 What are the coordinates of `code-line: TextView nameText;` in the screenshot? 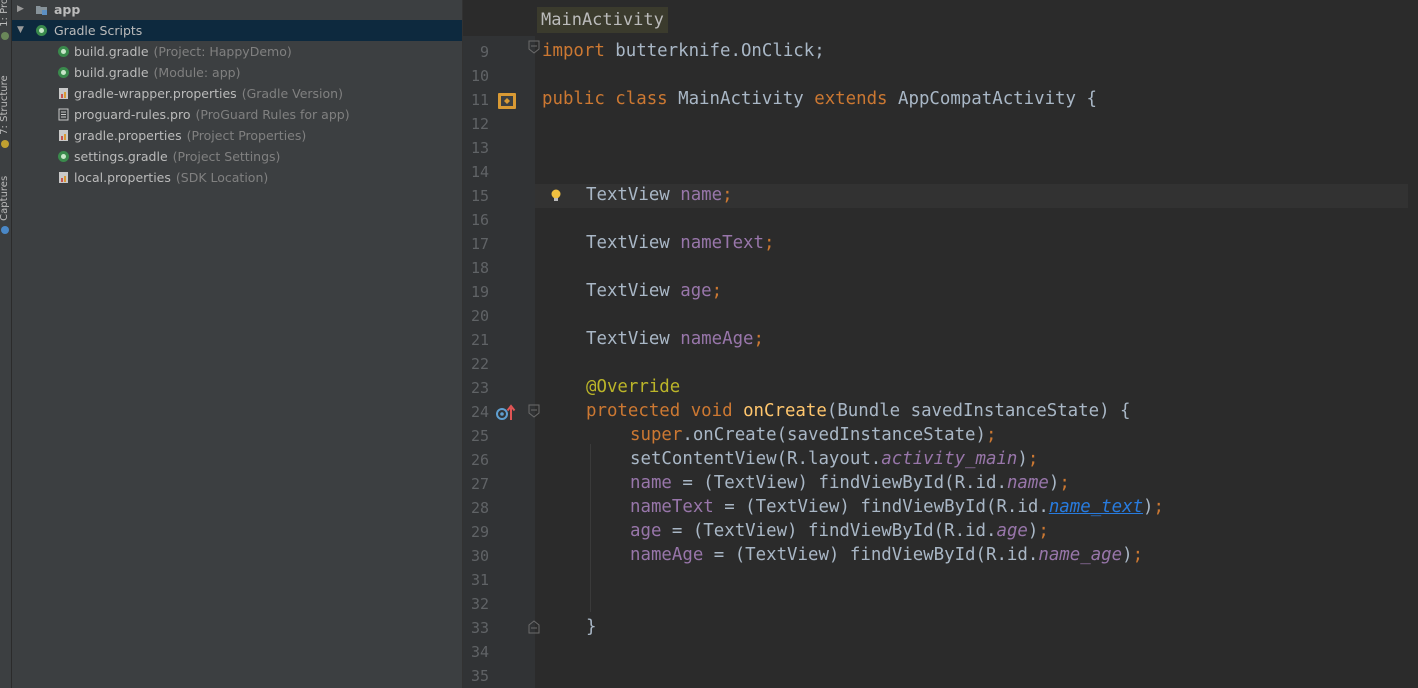 It's located at (680, 243).